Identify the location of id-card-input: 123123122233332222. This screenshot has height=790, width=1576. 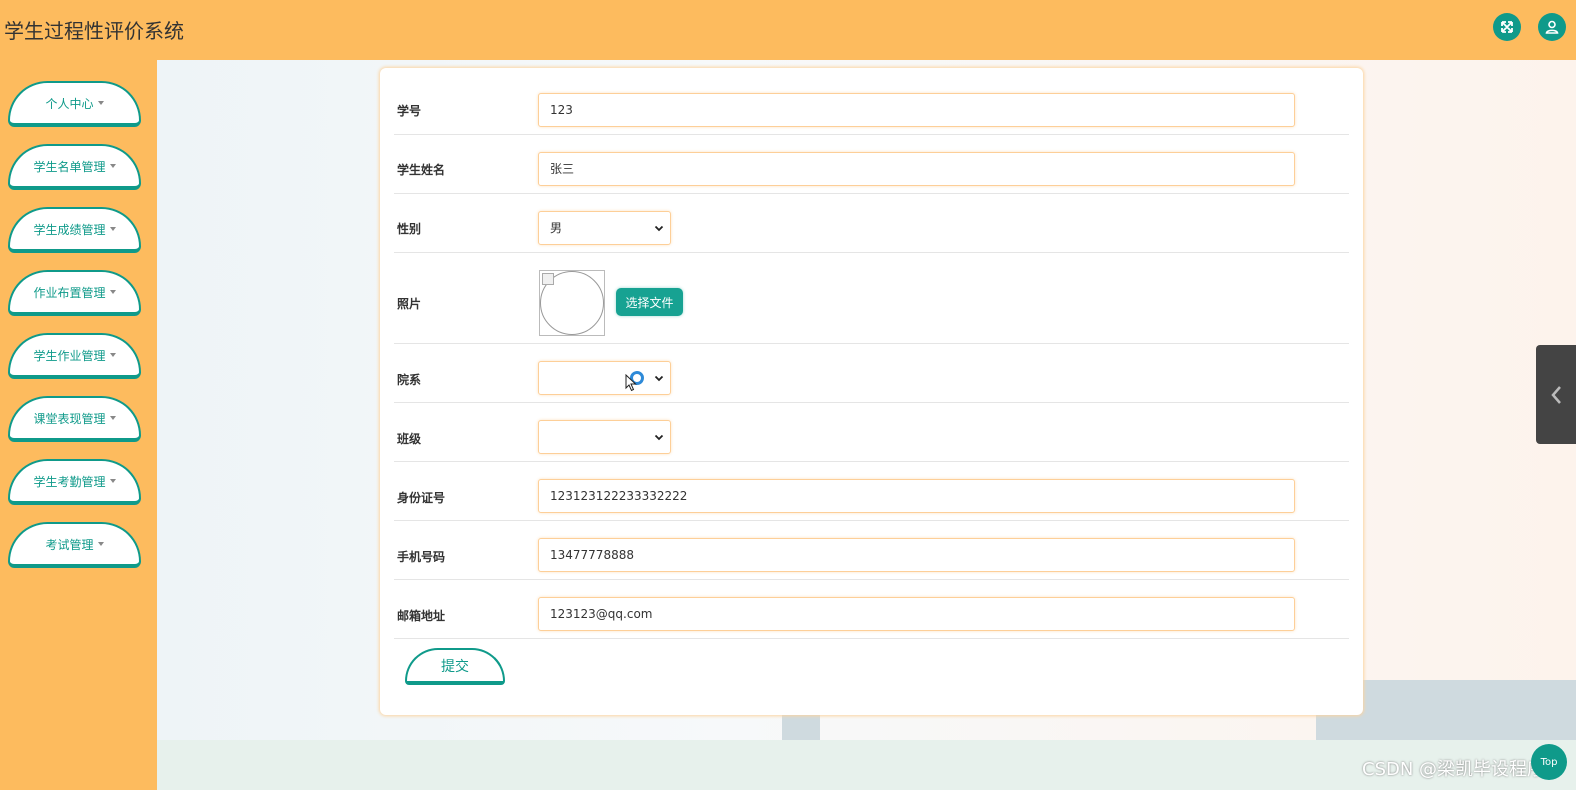
(916, 496).